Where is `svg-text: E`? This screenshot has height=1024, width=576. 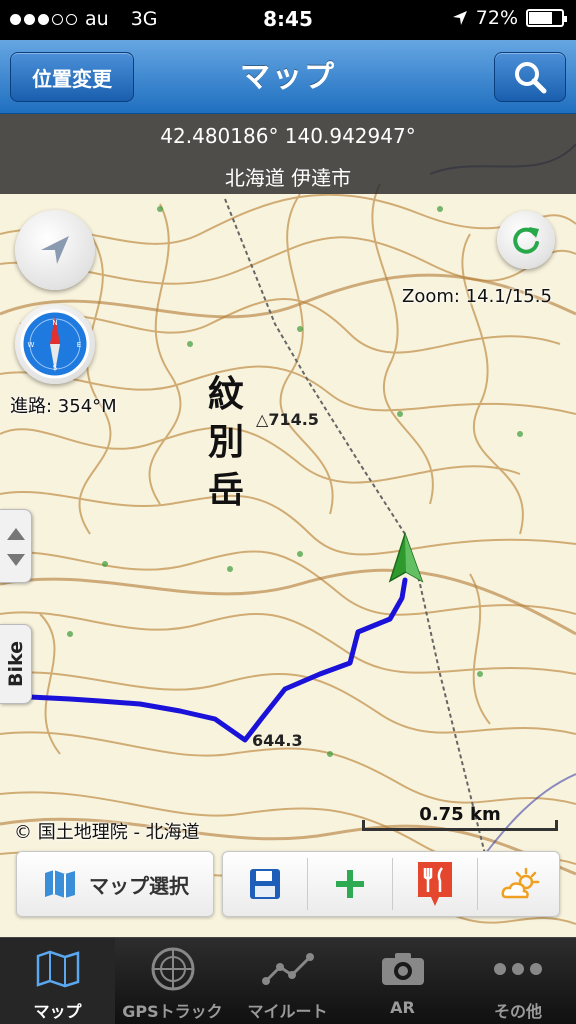 svg-text: E is located at coordinates (79, 345).